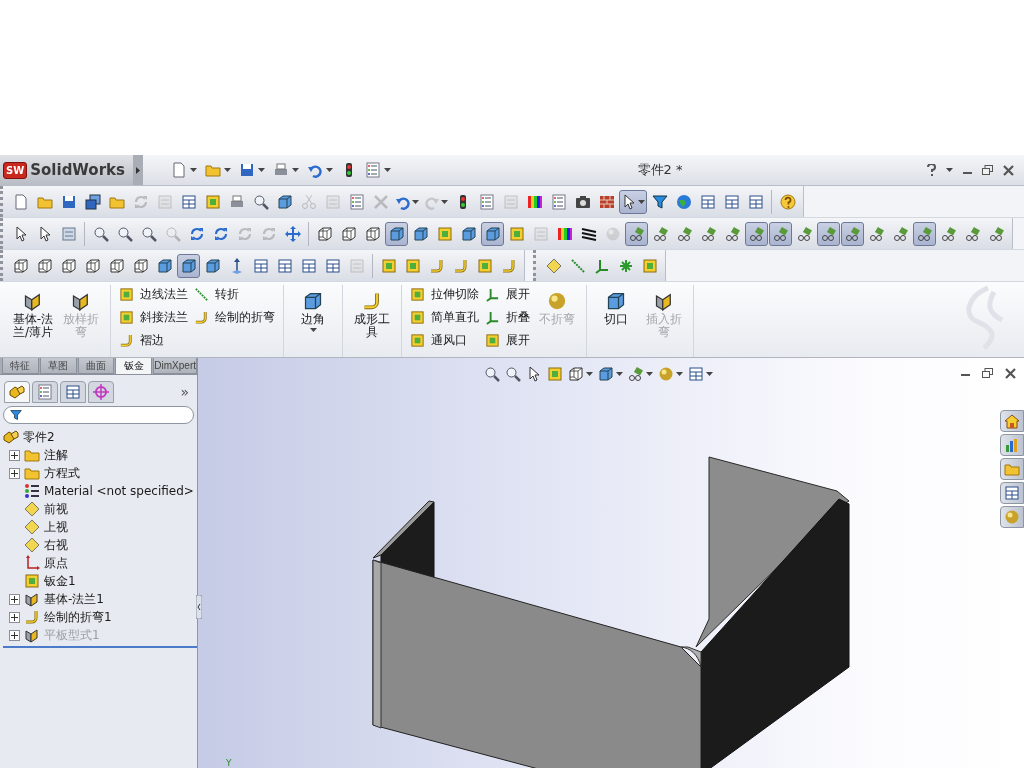  I want to click on tree-item: 基体-法兰1, so click(74, 599).